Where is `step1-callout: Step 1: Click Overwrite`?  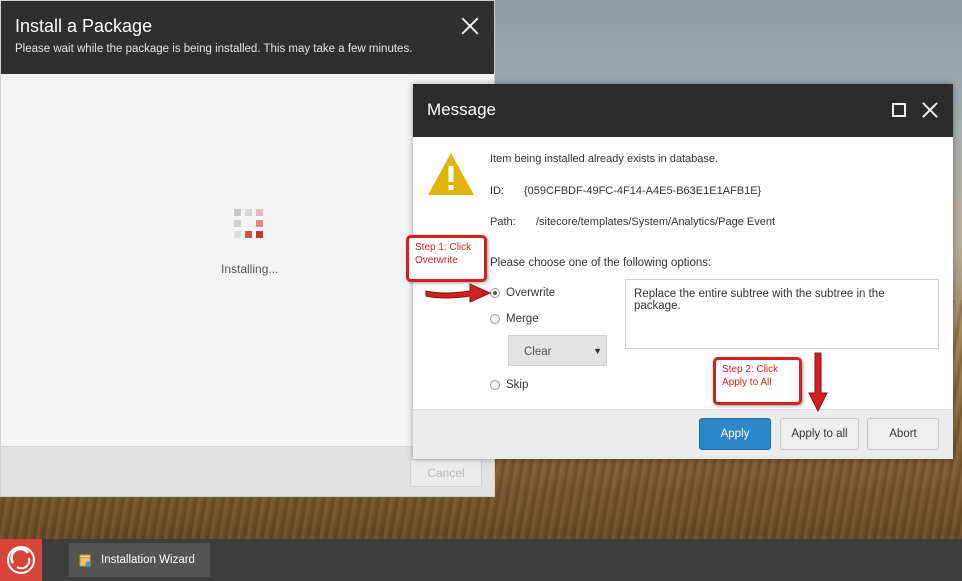 step1-callout: Step 1: Click Overwrite is located at coordinates (446, 258).